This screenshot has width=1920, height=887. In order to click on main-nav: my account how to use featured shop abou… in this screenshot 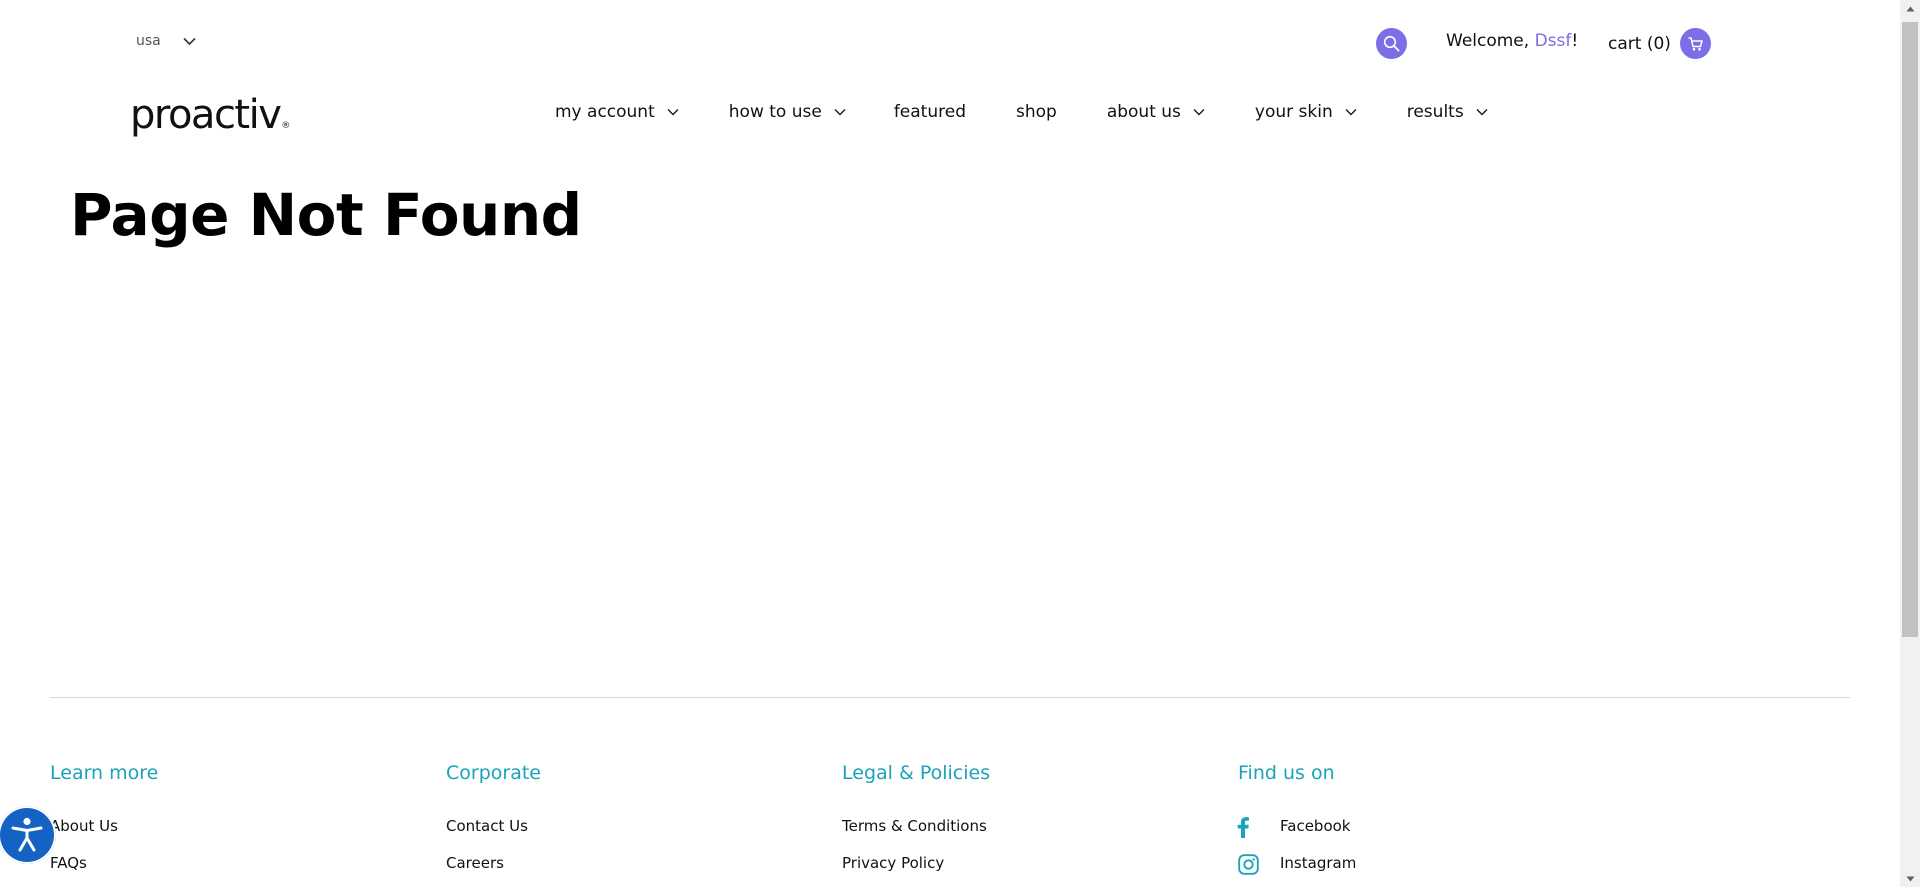, I will do `click(1021, 112)`.